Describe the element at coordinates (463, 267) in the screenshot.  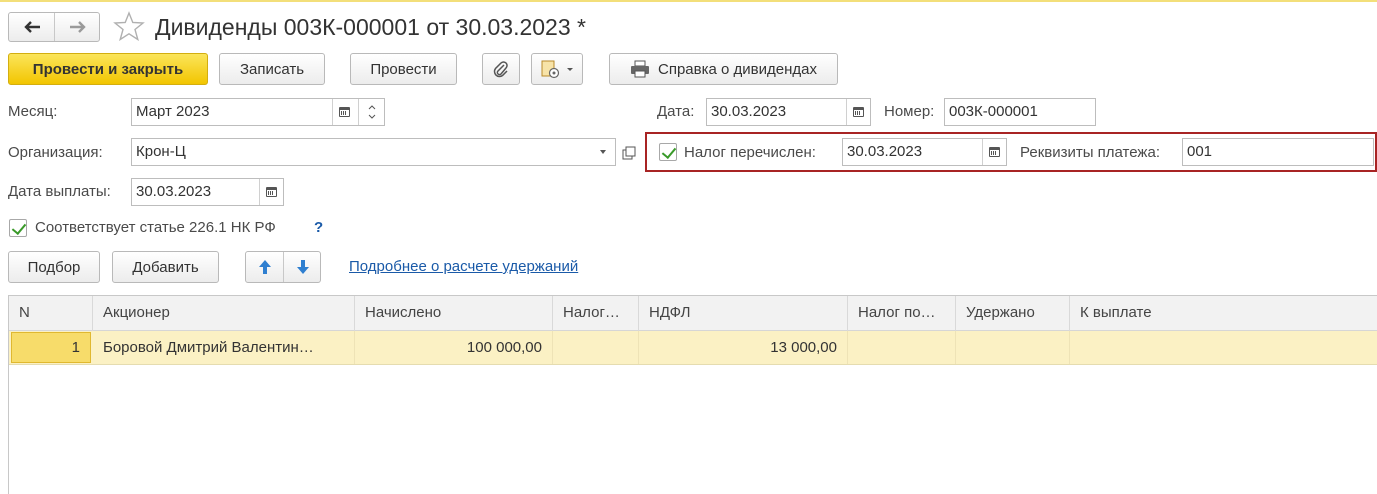
I see `withholding-details-link: Подробнее о расчете удержаний` at that location.